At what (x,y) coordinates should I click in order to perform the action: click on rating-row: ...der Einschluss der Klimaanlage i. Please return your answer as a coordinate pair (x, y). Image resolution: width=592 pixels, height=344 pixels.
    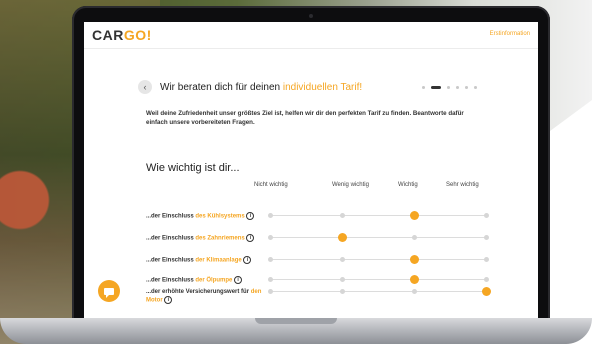
    Looking at the image, I should click on (317, 265).